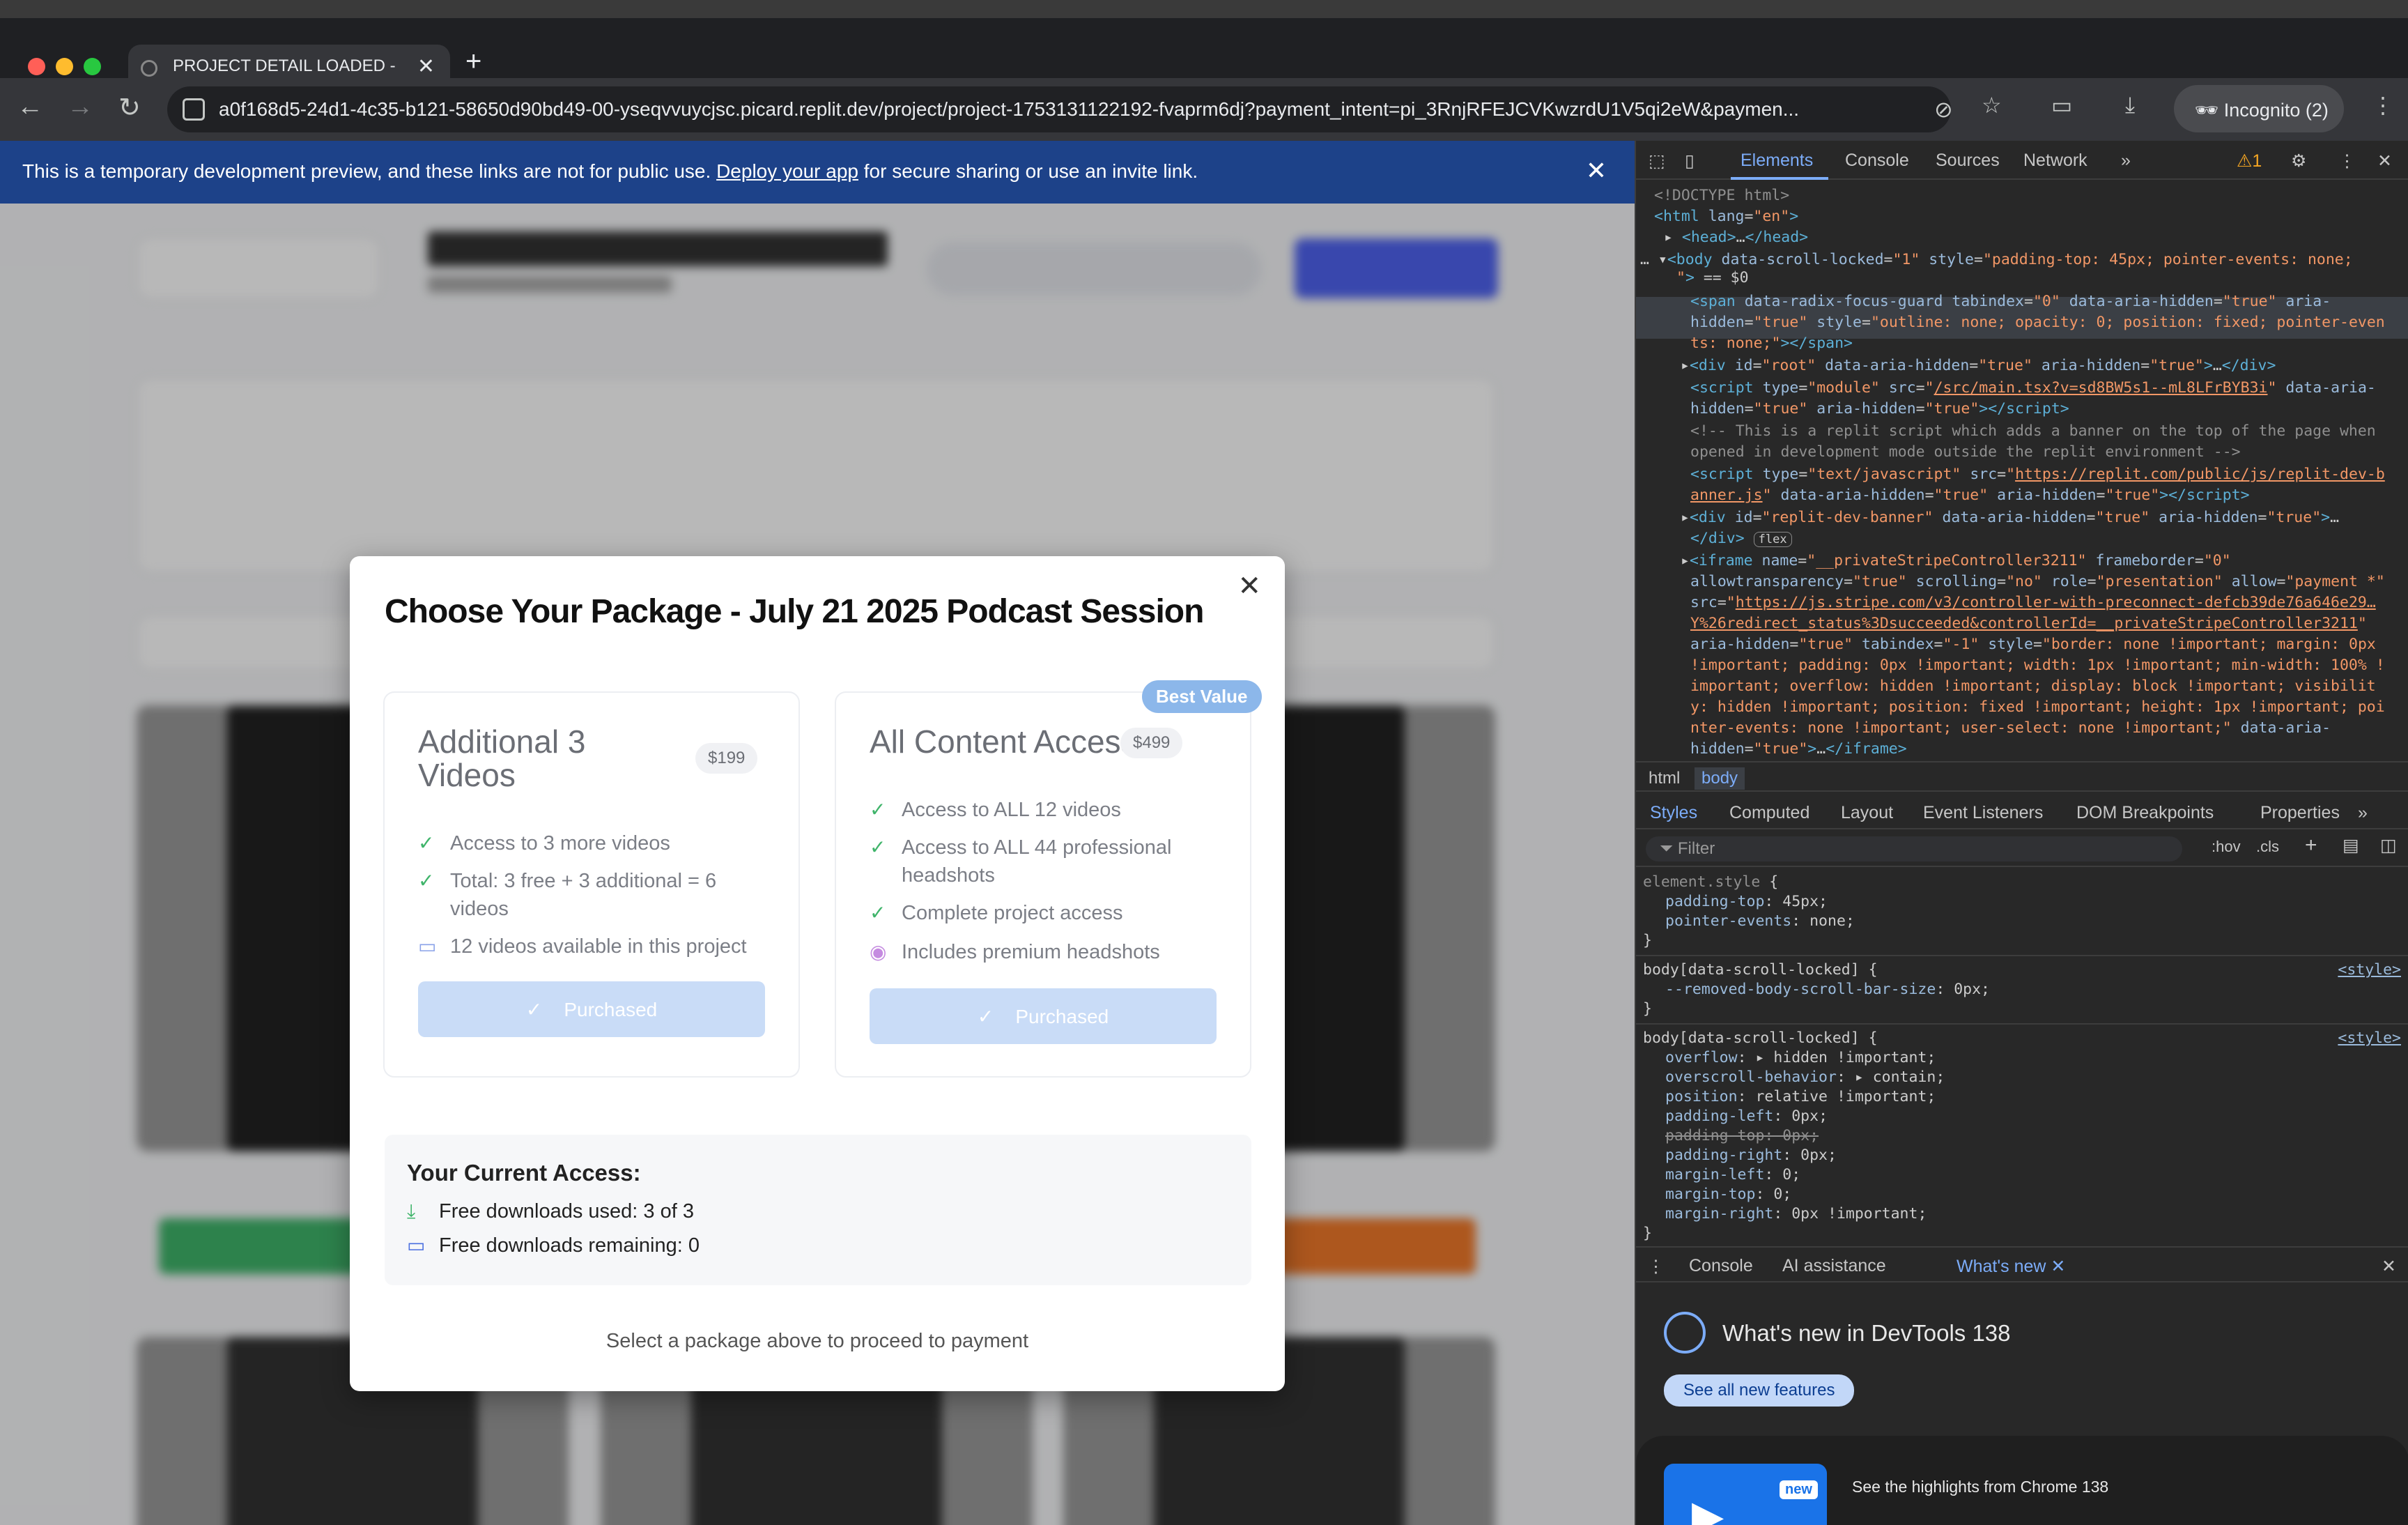 The height and width of the screenshot is (1525, 2408). I want to click on drawer-menu-icon: ⋮, so click(1656, 1266).